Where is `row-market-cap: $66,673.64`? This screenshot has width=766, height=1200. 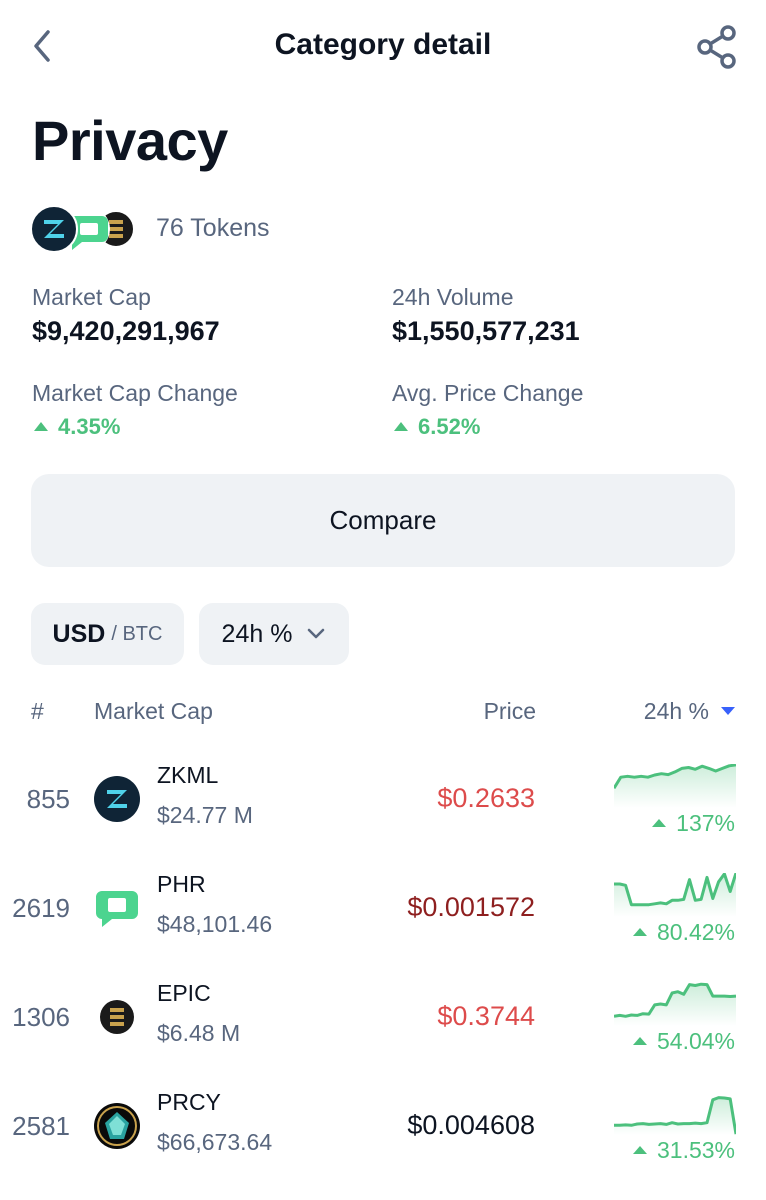 row-market-cap: $66,673.64 is located at coordinates (215, 1142).